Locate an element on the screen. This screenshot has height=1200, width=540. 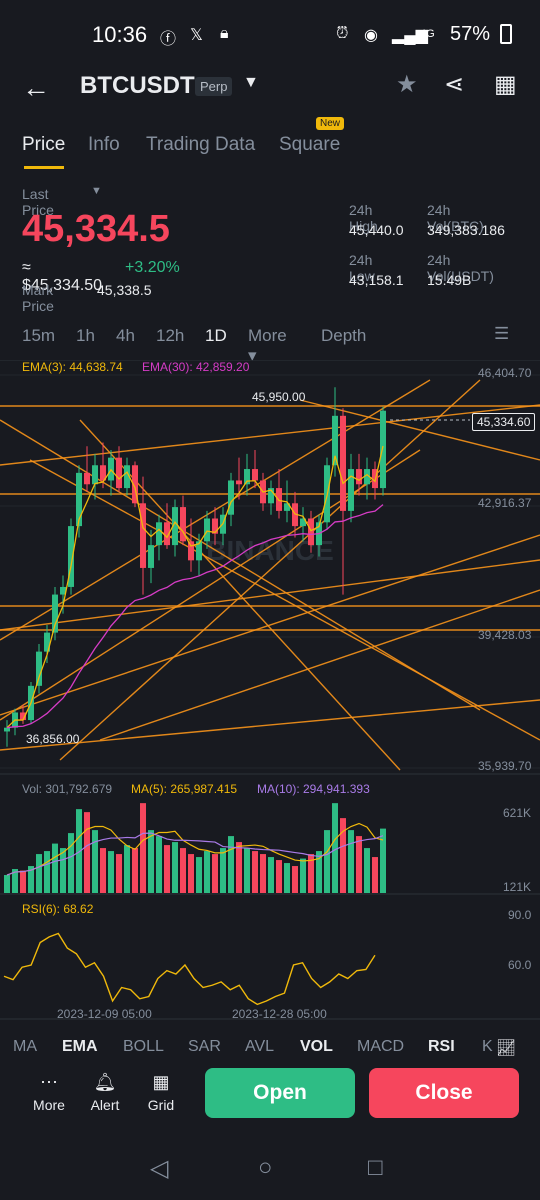
tf-12h: 12h is located at coordinates (170, 336).